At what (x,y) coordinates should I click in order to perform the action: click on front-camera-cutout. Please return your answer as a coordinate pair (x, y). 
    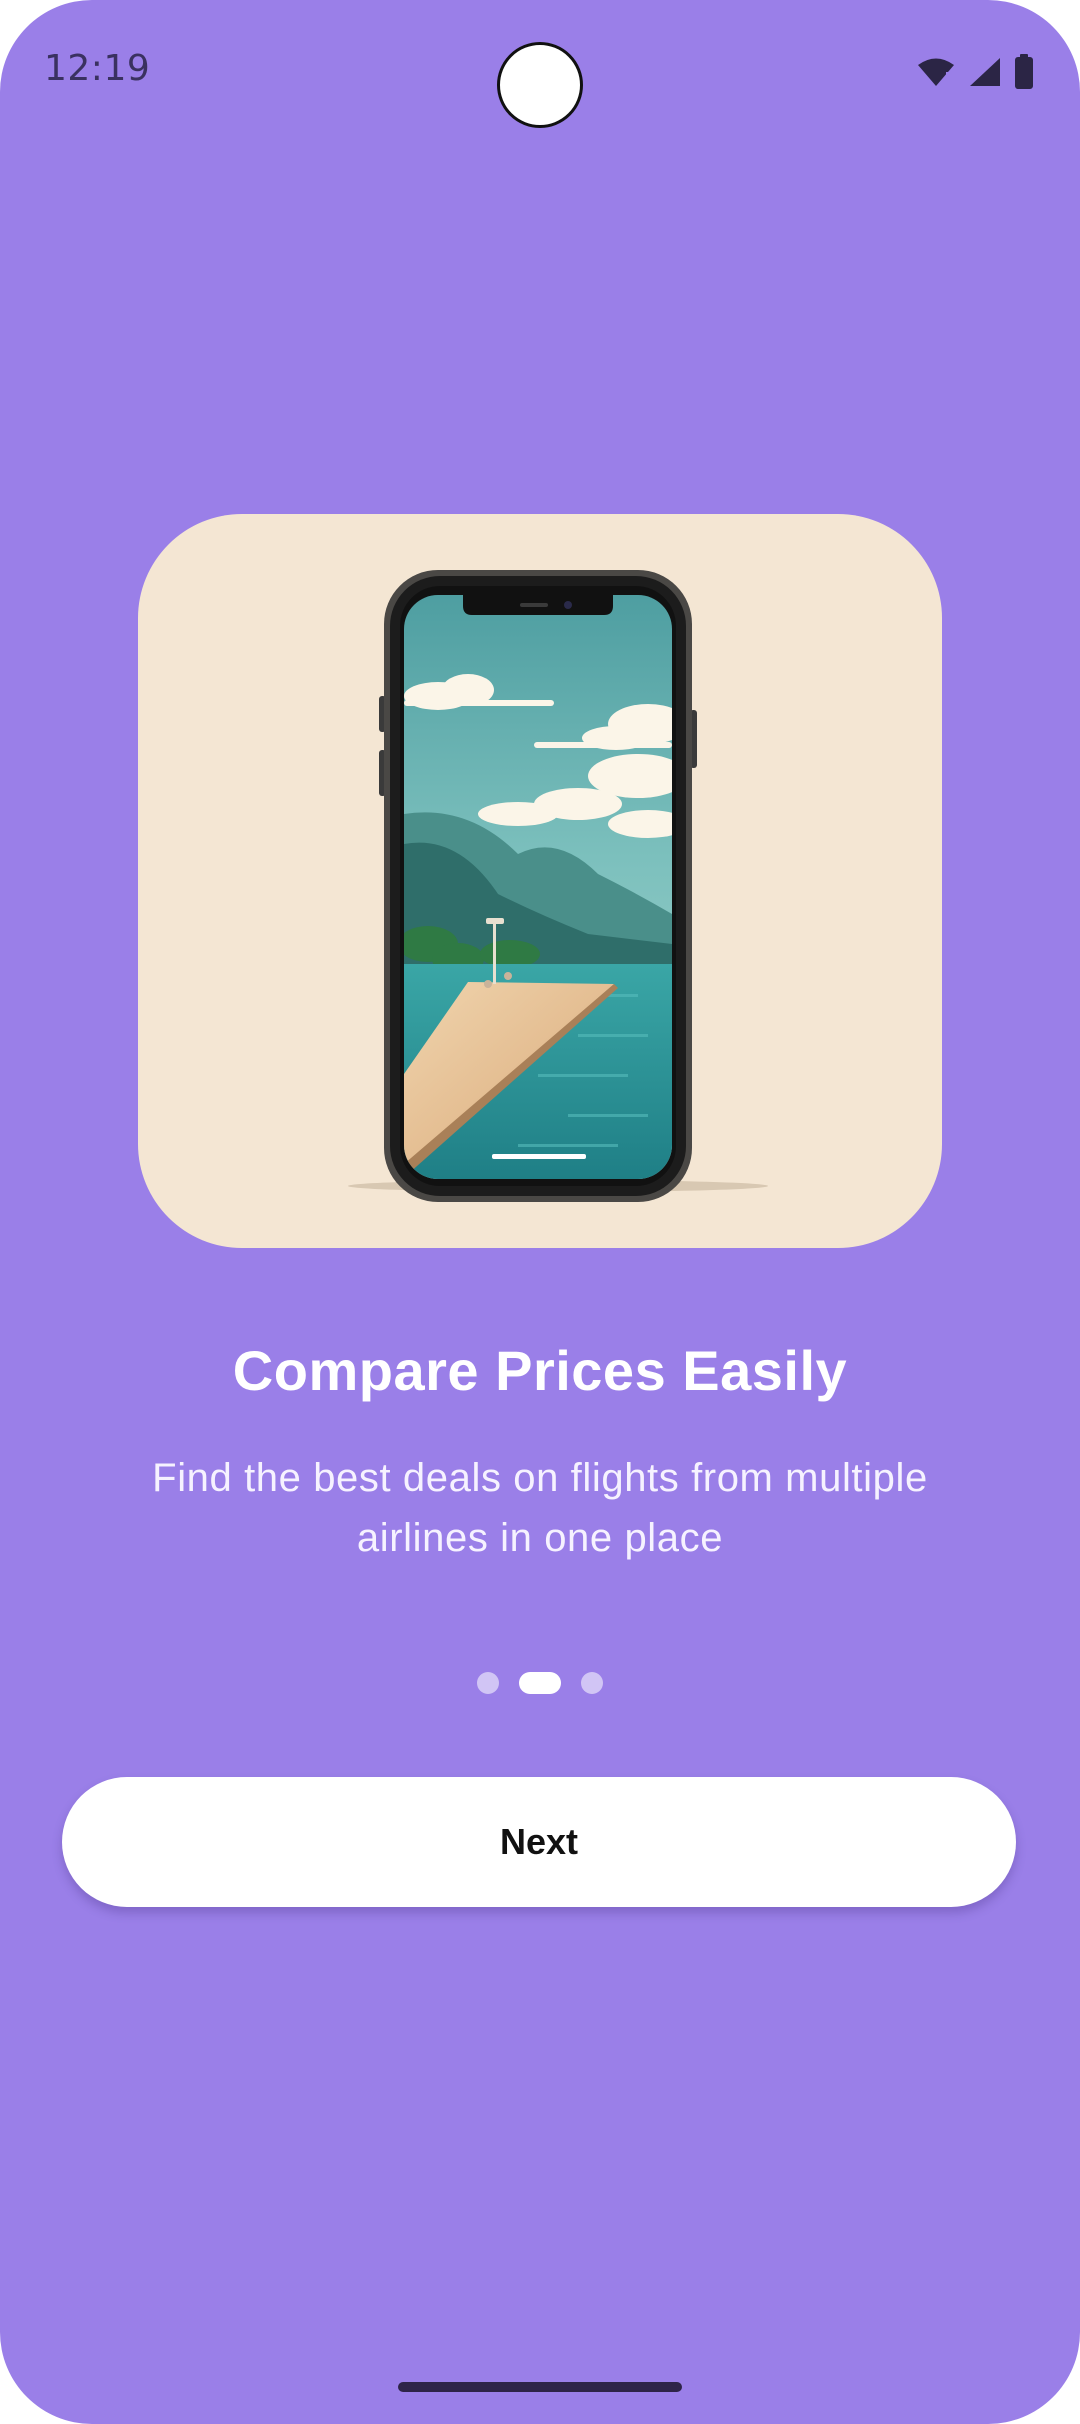
    Looking at the image, I should click on (540, 85).